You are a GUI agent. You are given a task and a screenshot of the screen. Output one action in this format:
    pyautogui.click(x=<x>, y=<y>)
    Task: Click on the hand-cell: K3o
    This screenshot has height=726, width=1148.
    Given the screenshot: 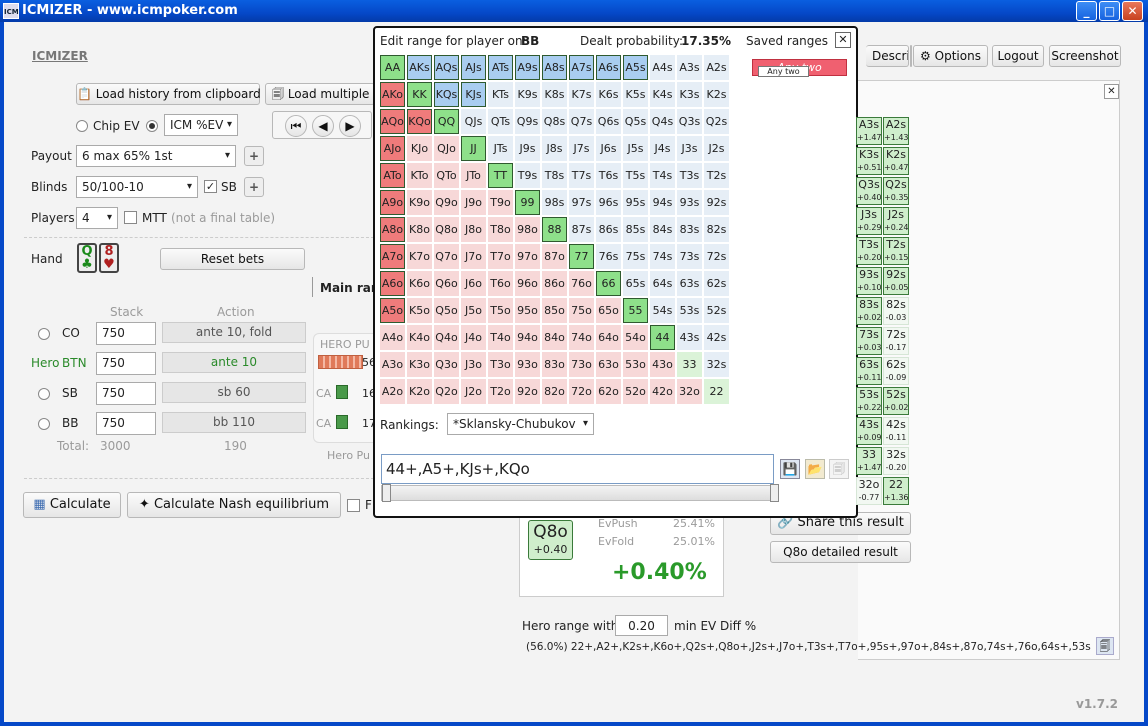 What is the action you would take?
    pyautogui.click(x=419, y=364)
    